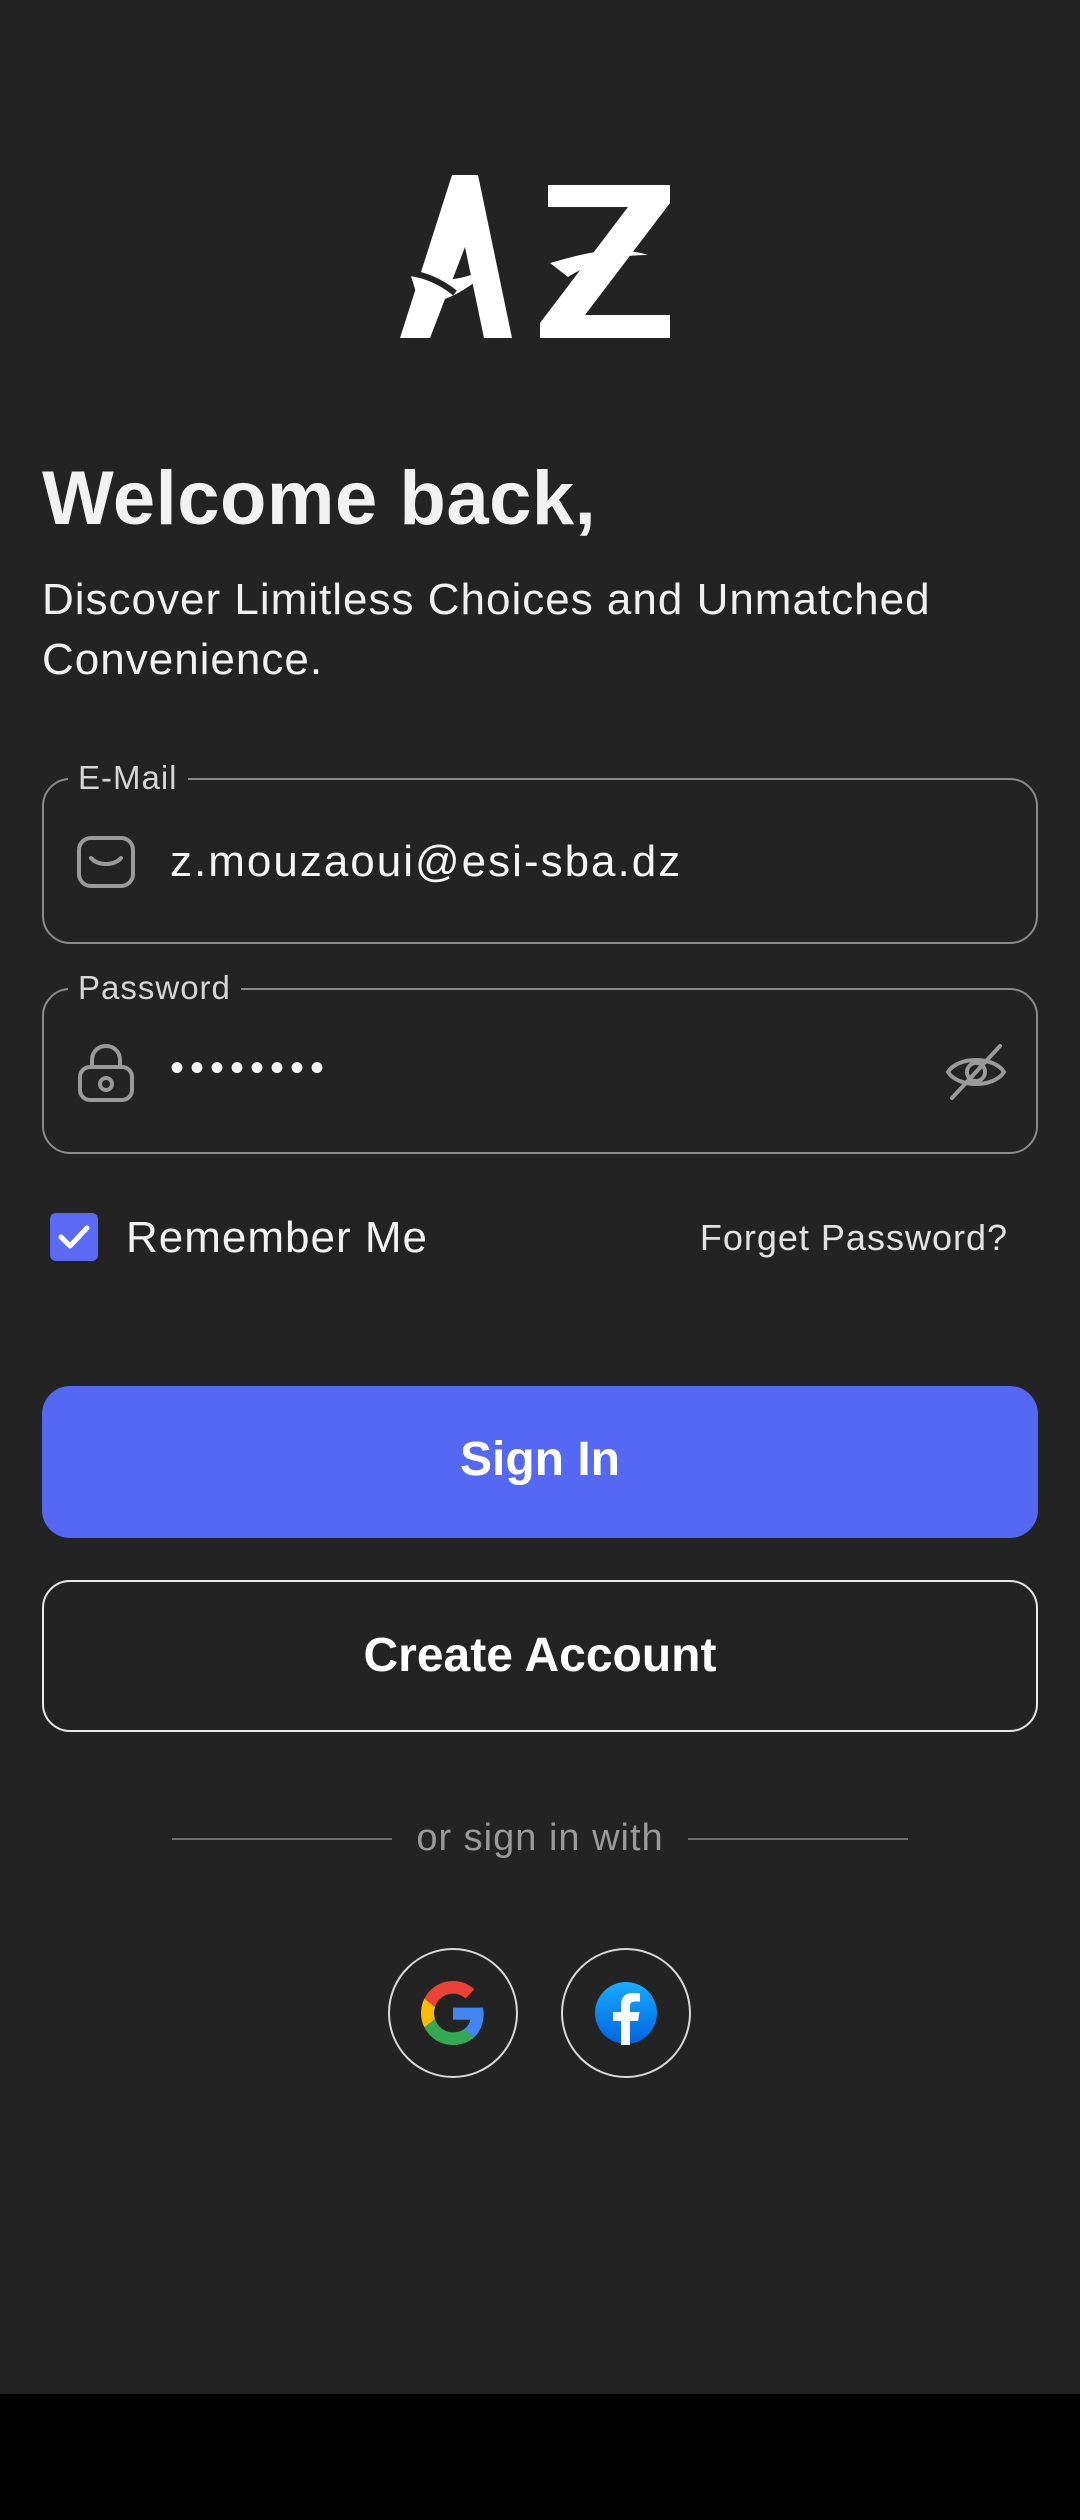 The image size is (1080, 2520). I want to click on eye-off-icon, so click(976, 1072).